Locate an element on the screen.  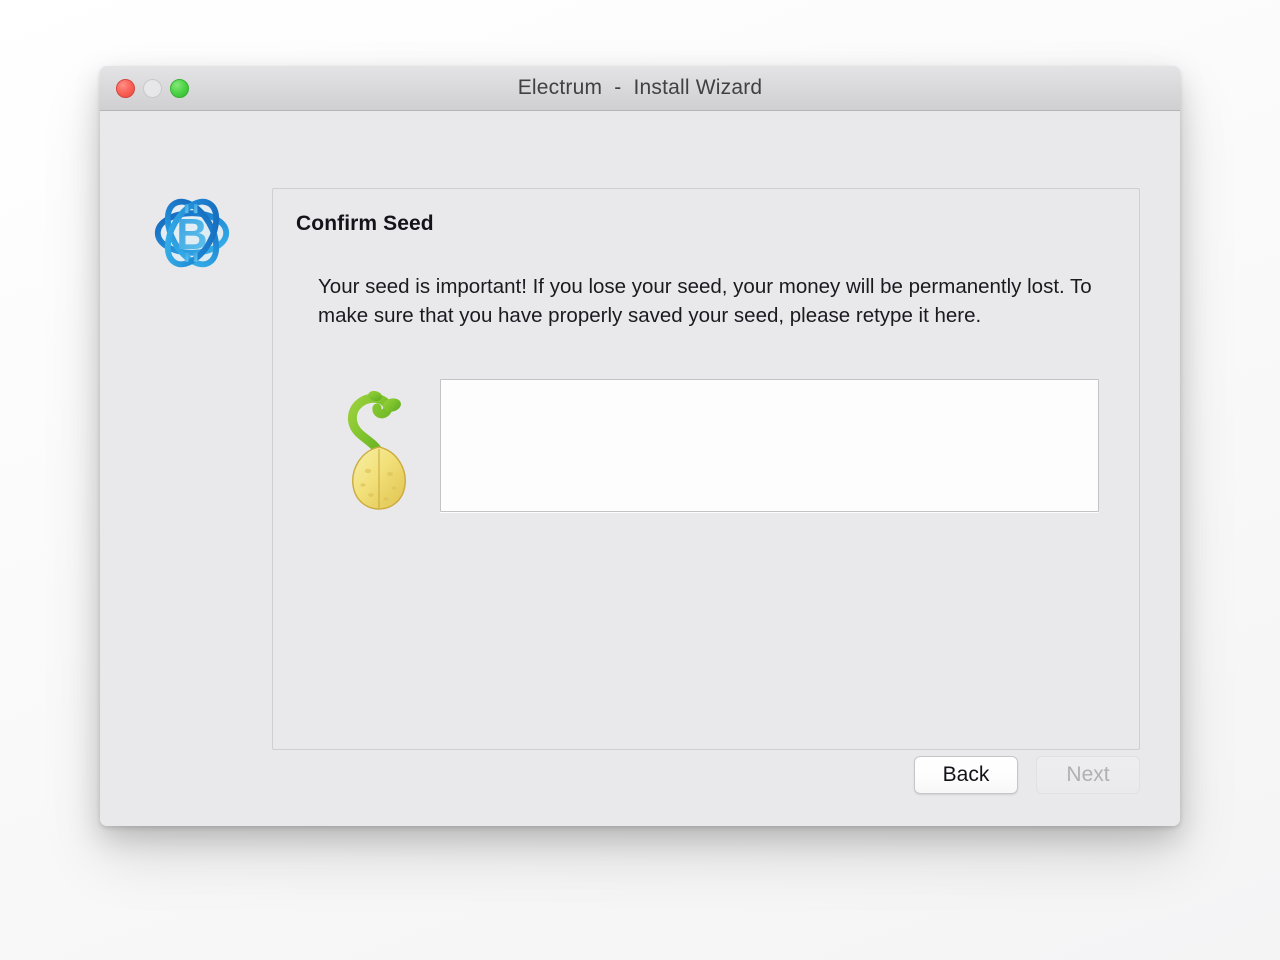
minimize-button is located at coordinates (152, 88).